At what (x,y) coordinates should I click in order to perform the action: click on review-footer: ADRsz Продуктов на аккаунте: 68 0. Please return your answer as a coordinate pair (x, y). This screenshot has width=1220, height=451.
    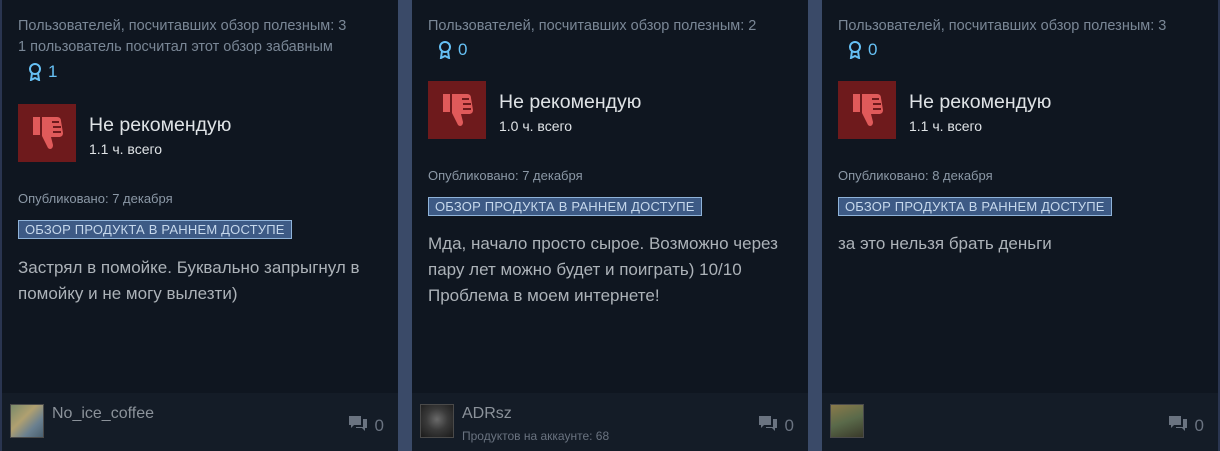
    Looking at the image, I should click on (610, 422).